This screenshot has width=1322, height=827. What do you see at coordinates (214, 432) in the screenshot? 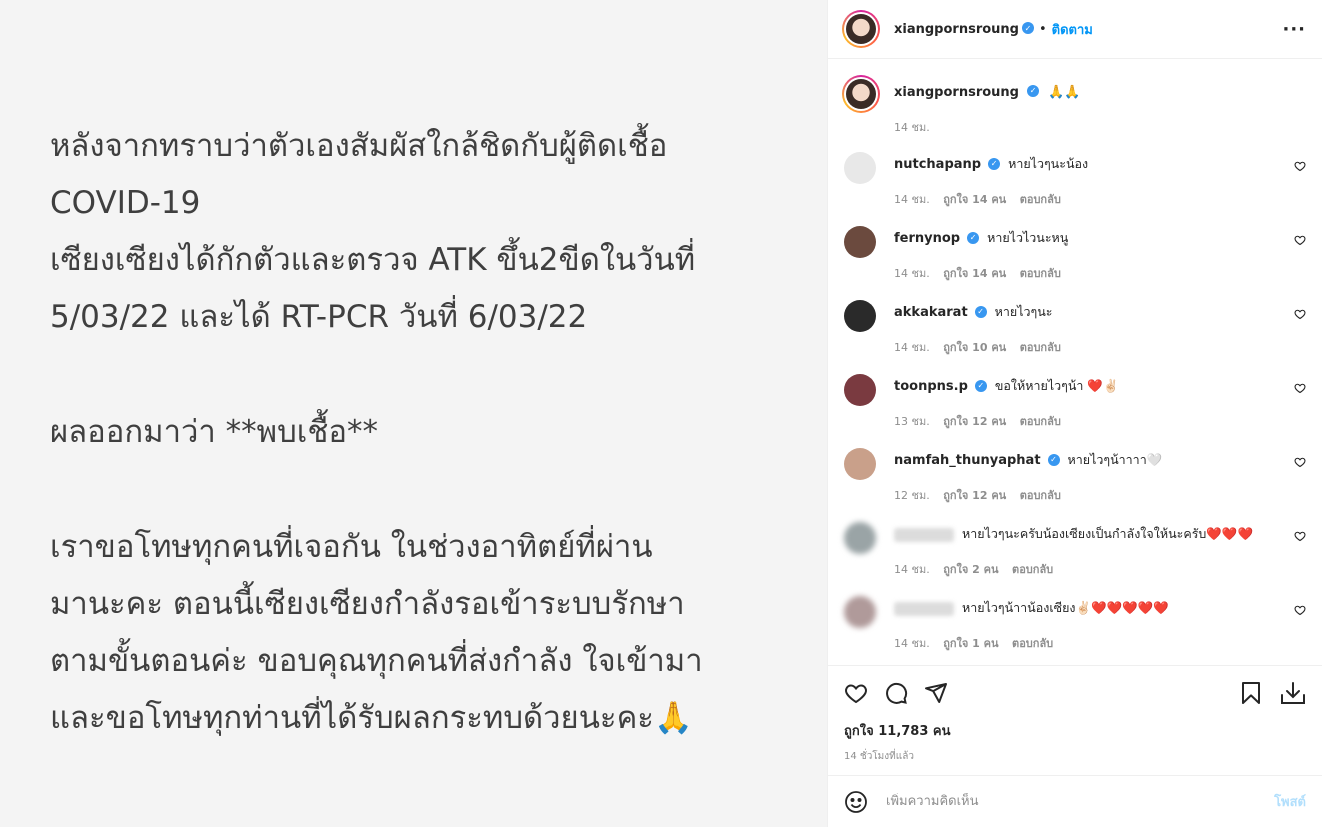
I see `post-text-line: ผลออกมาว่า **พบเชื้อ**` at bounding box center [214, 432].